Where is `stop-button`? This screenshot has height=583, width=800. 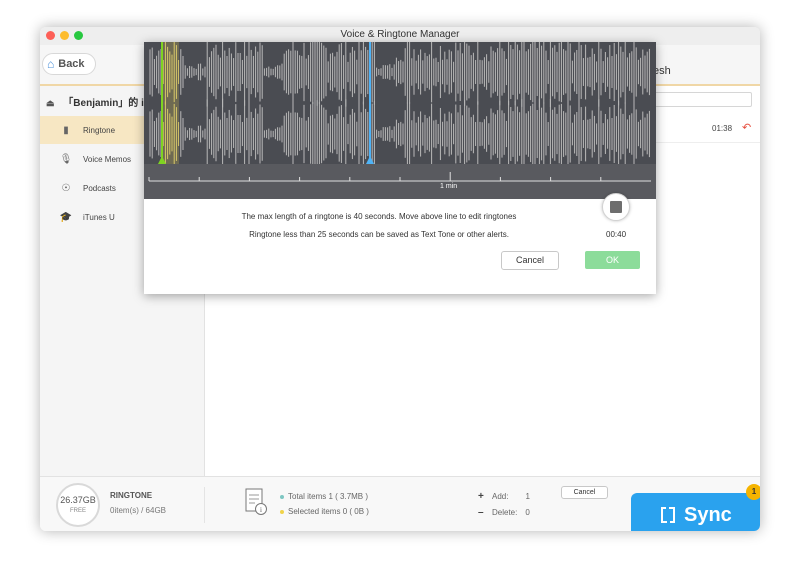 stop-button is located at coordinates (616, 207).